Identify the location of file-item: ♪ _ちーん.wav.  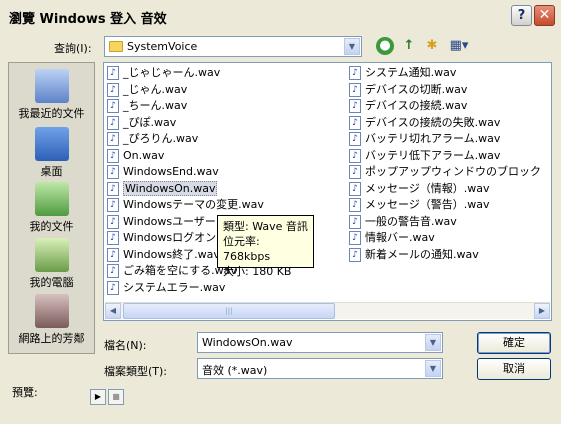
(185, 106).